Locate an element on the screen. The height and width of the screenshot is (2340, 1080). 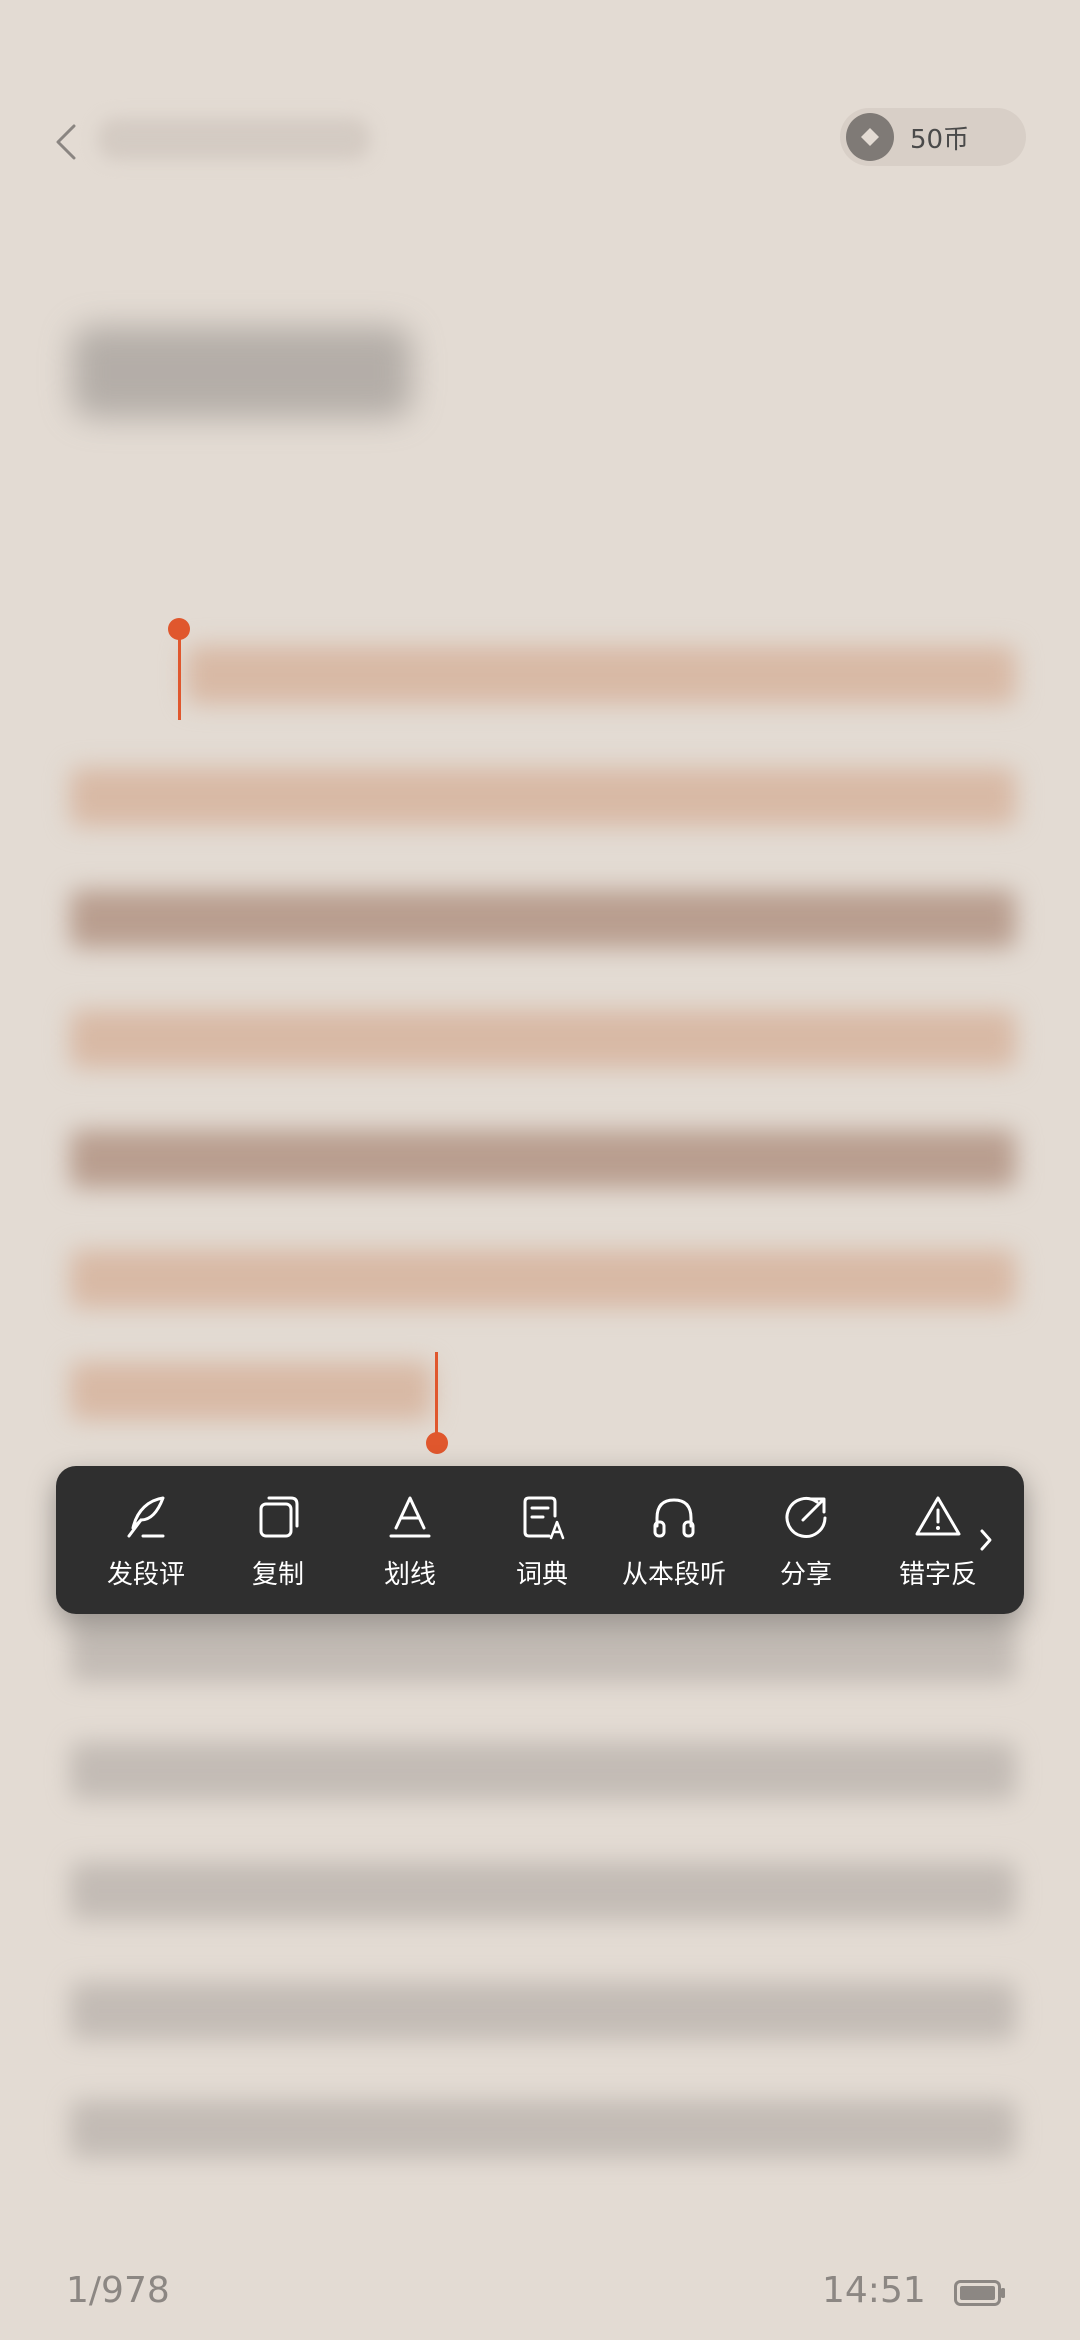
underline-button: 划线 is located at coordinates (410, 1540).